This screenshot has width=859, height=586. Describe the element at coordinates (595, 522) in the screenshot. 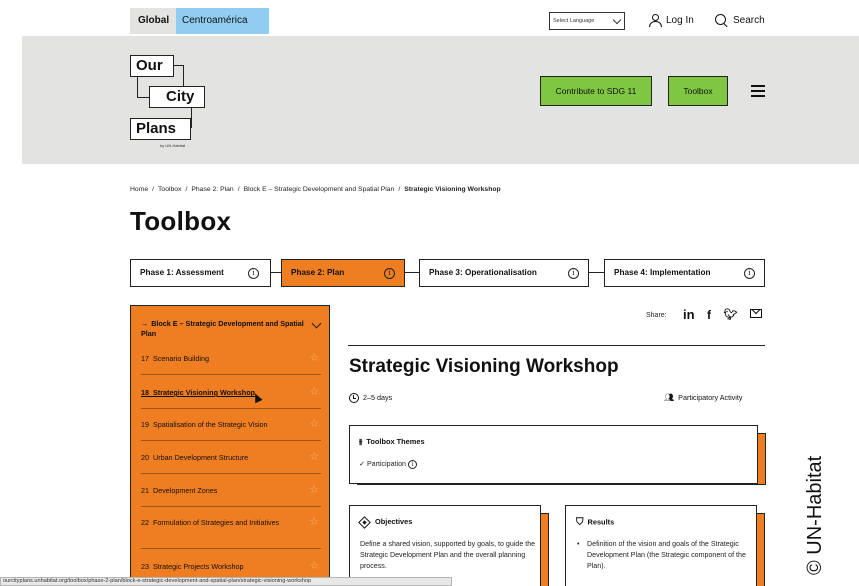

I see `results-heading: ⛉ Results` at that location.